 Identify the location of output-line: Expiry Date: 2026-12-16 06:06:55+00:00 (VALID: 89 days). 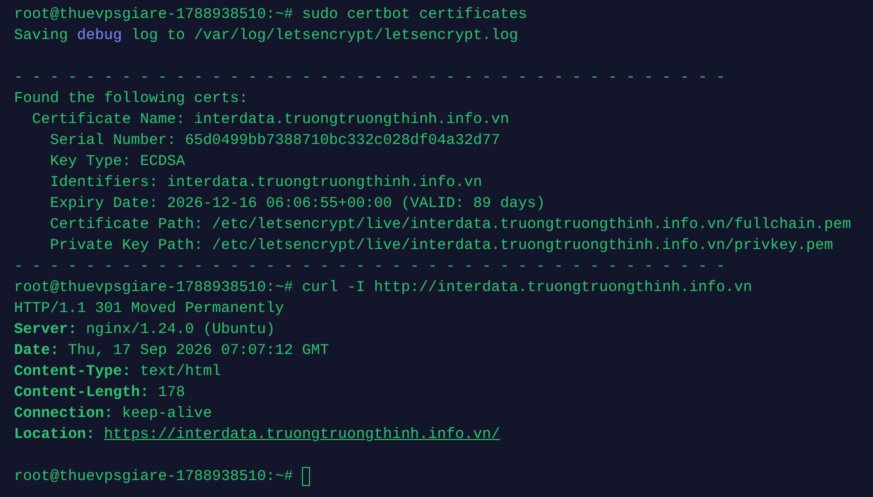
(297, 204).